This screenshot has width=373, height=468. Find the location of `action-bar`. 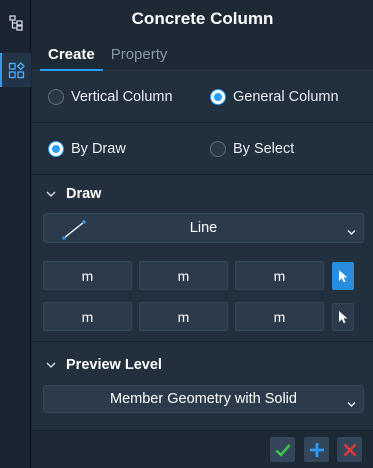

action-bar is located at coordinates (202, 449).